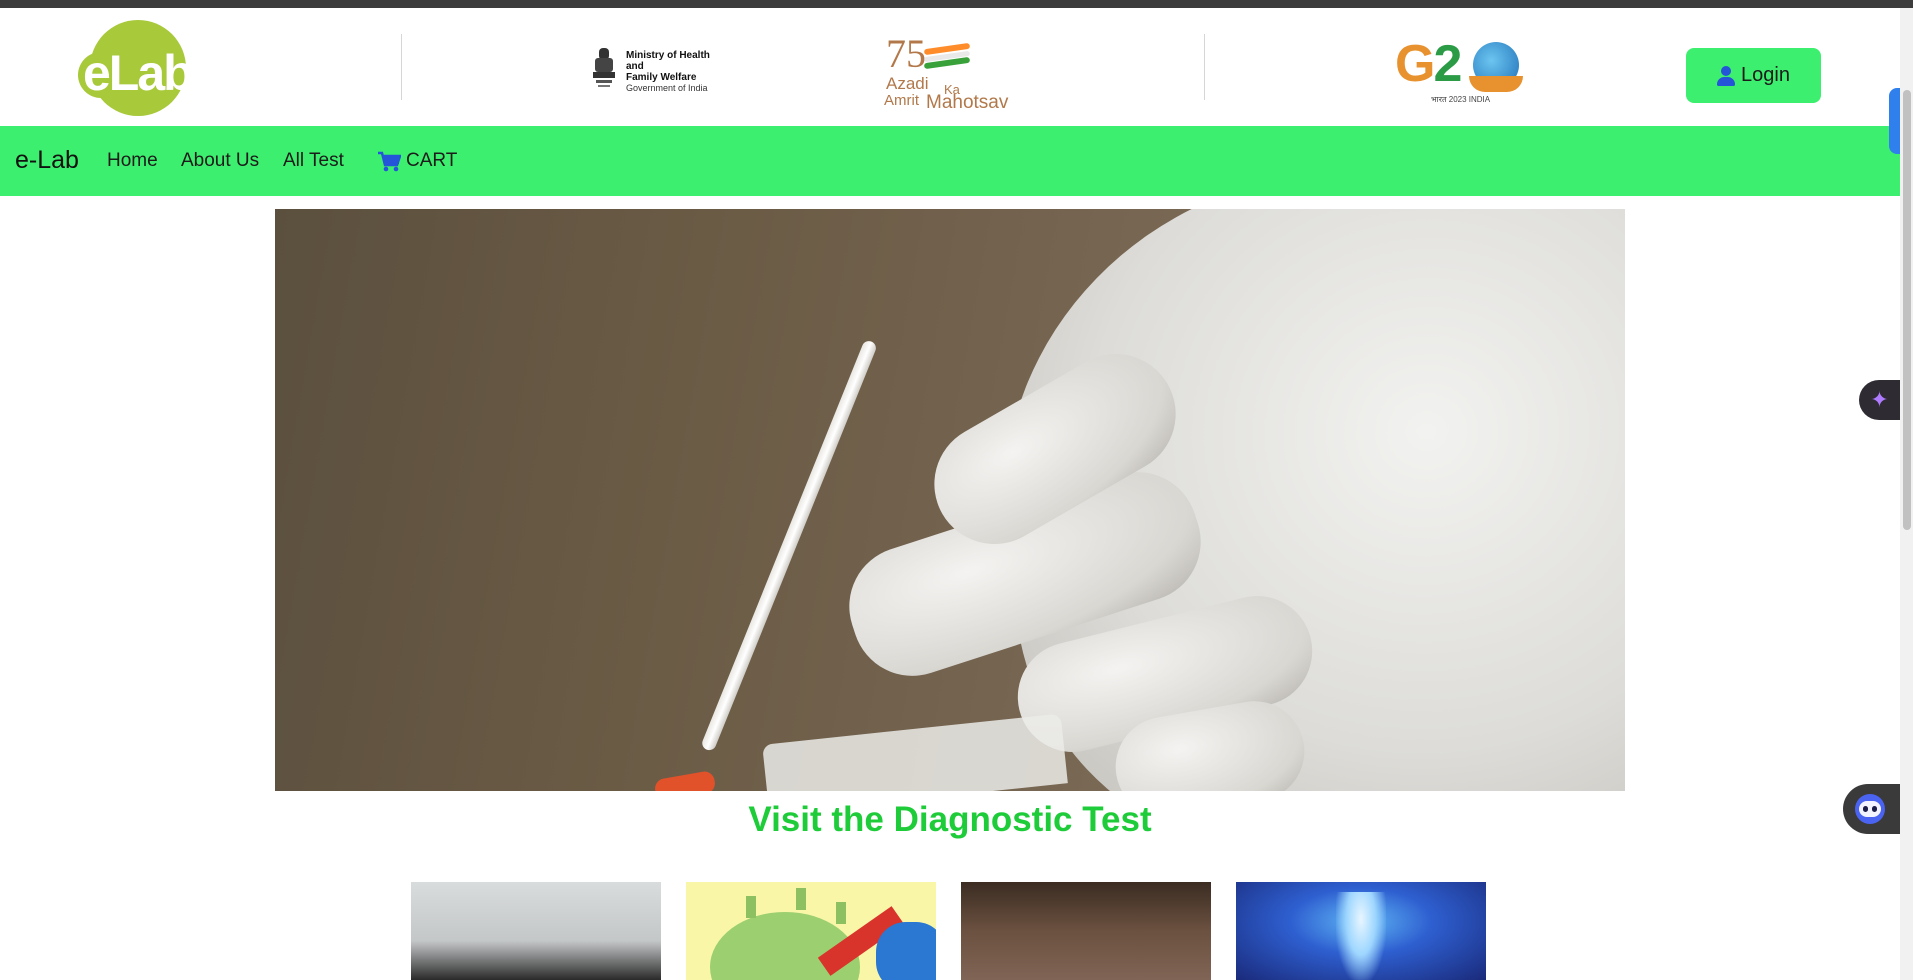 This screenshot has height=980, width=1913. What do you see at coordinates (950, 819) in the screenshot?
I see `section-title: Visit the Diagnostic Test` at bounding box center [950, 819].